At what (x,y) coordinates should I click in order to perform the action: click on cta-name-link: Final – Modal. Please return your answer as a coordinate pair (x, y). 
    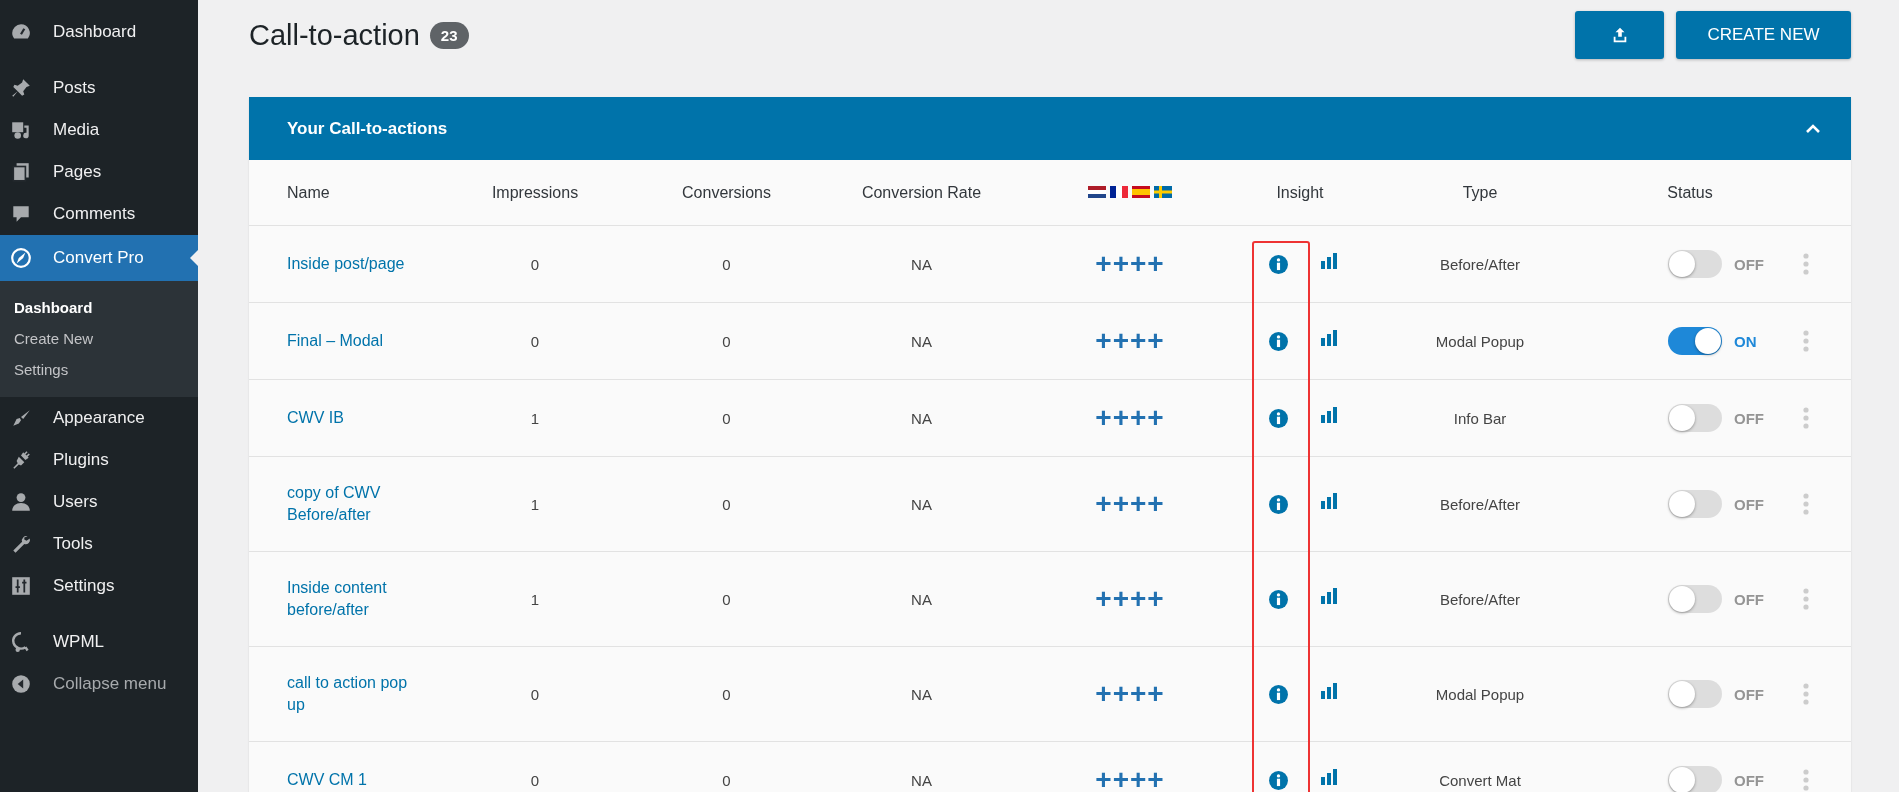
    Looking at the image, I should click on (357, 341).